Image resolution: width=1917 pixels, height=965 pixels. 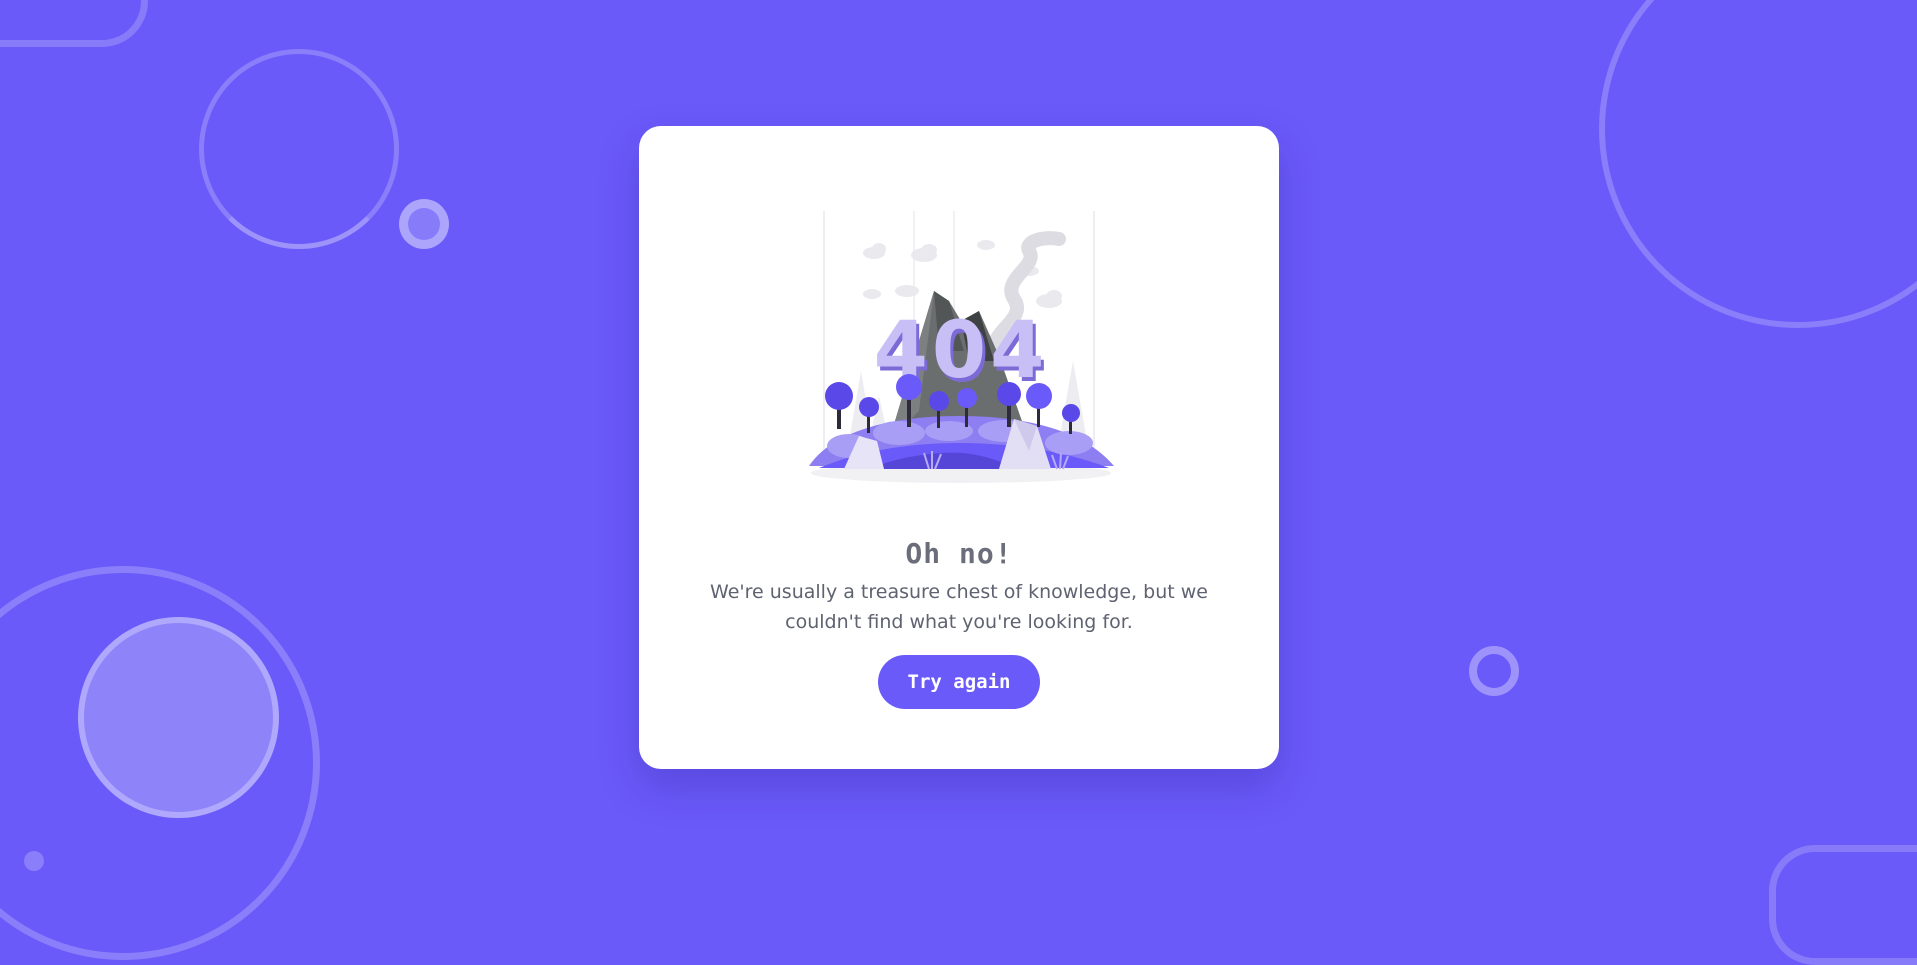 I want to click on decorative-large-ring, so click(x=1758, y=164).